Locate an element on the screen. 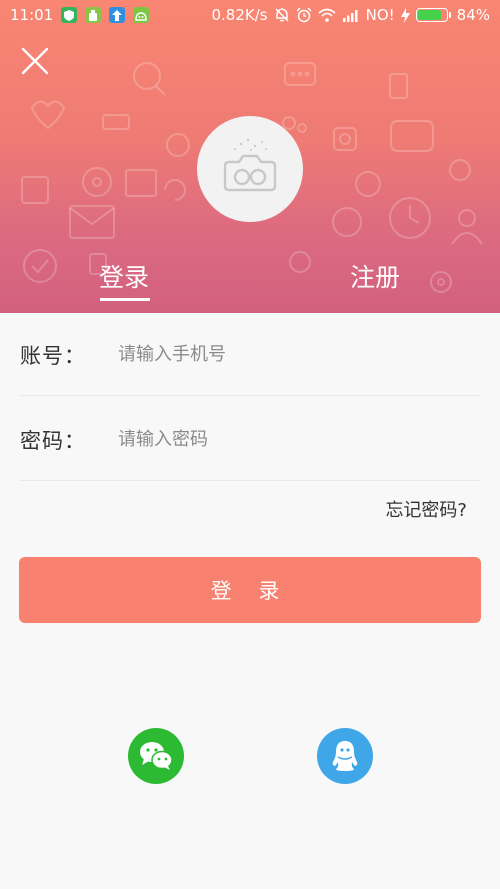 This screenshot has height=889, width=500. carrier-label: NO! is located at coordinates (380, 15).